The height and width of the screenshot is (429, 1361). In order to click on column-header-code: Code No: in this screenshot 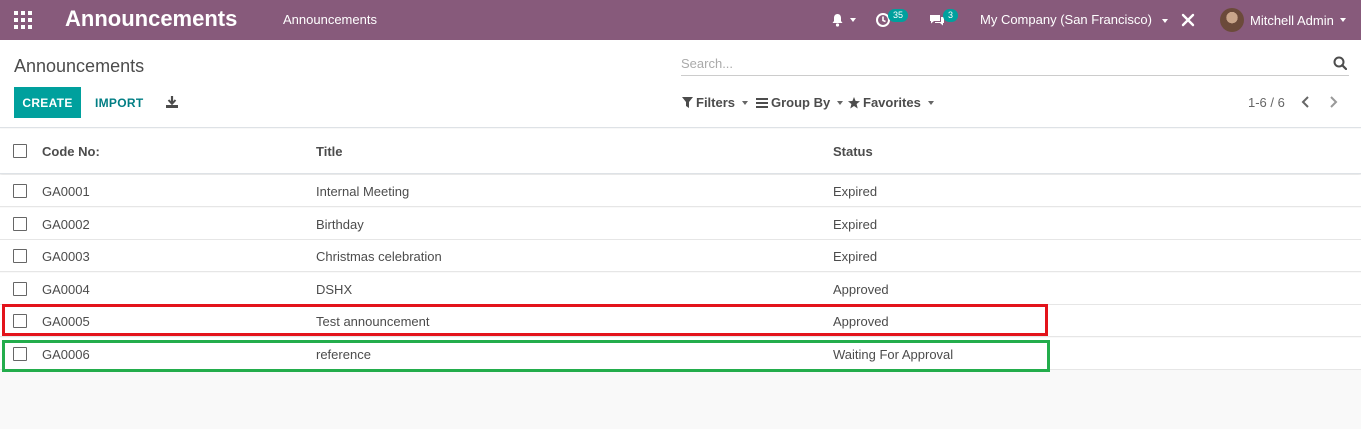, I will do `click(71, 151)`.